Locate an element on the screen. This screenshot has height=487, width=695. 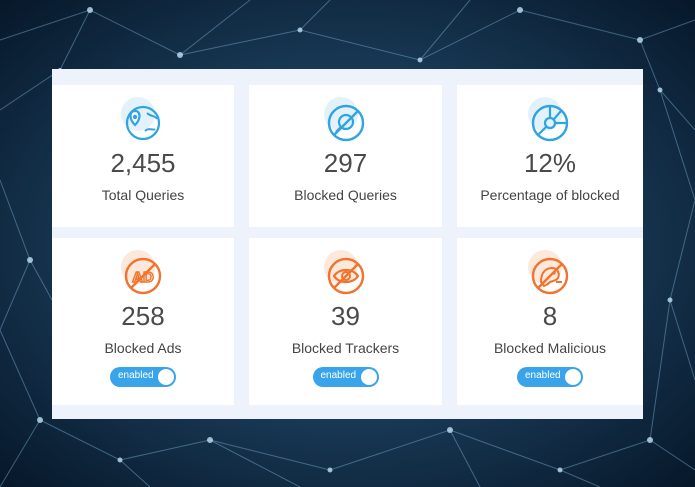
blocked-malicious-icon is located at coordinates (550, 274).